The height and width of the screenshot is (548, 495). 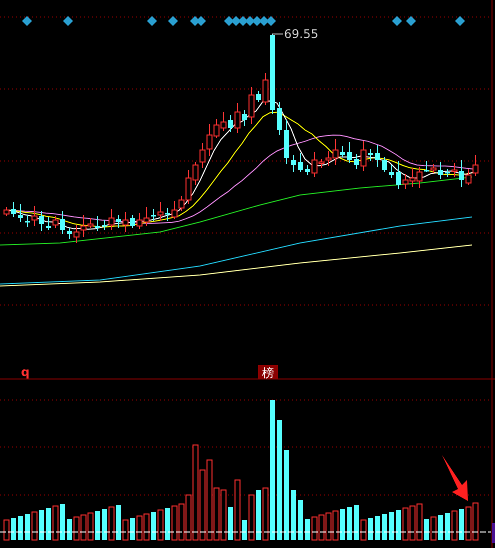 I want to click on scroll-marker, so click(x=493, y=533).